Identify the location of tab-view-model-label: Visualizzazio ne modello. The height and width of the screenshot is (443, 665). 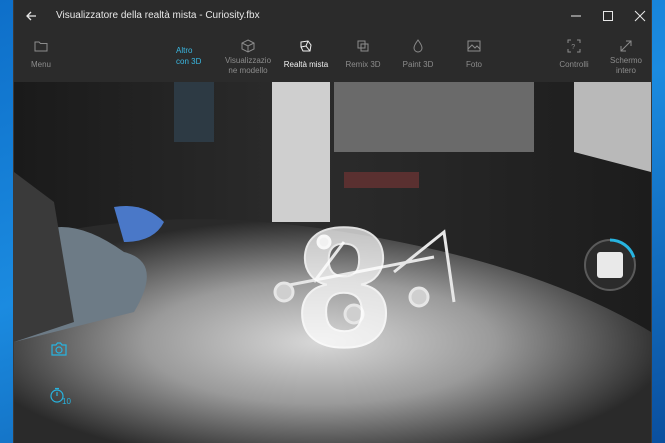
(248, 65).